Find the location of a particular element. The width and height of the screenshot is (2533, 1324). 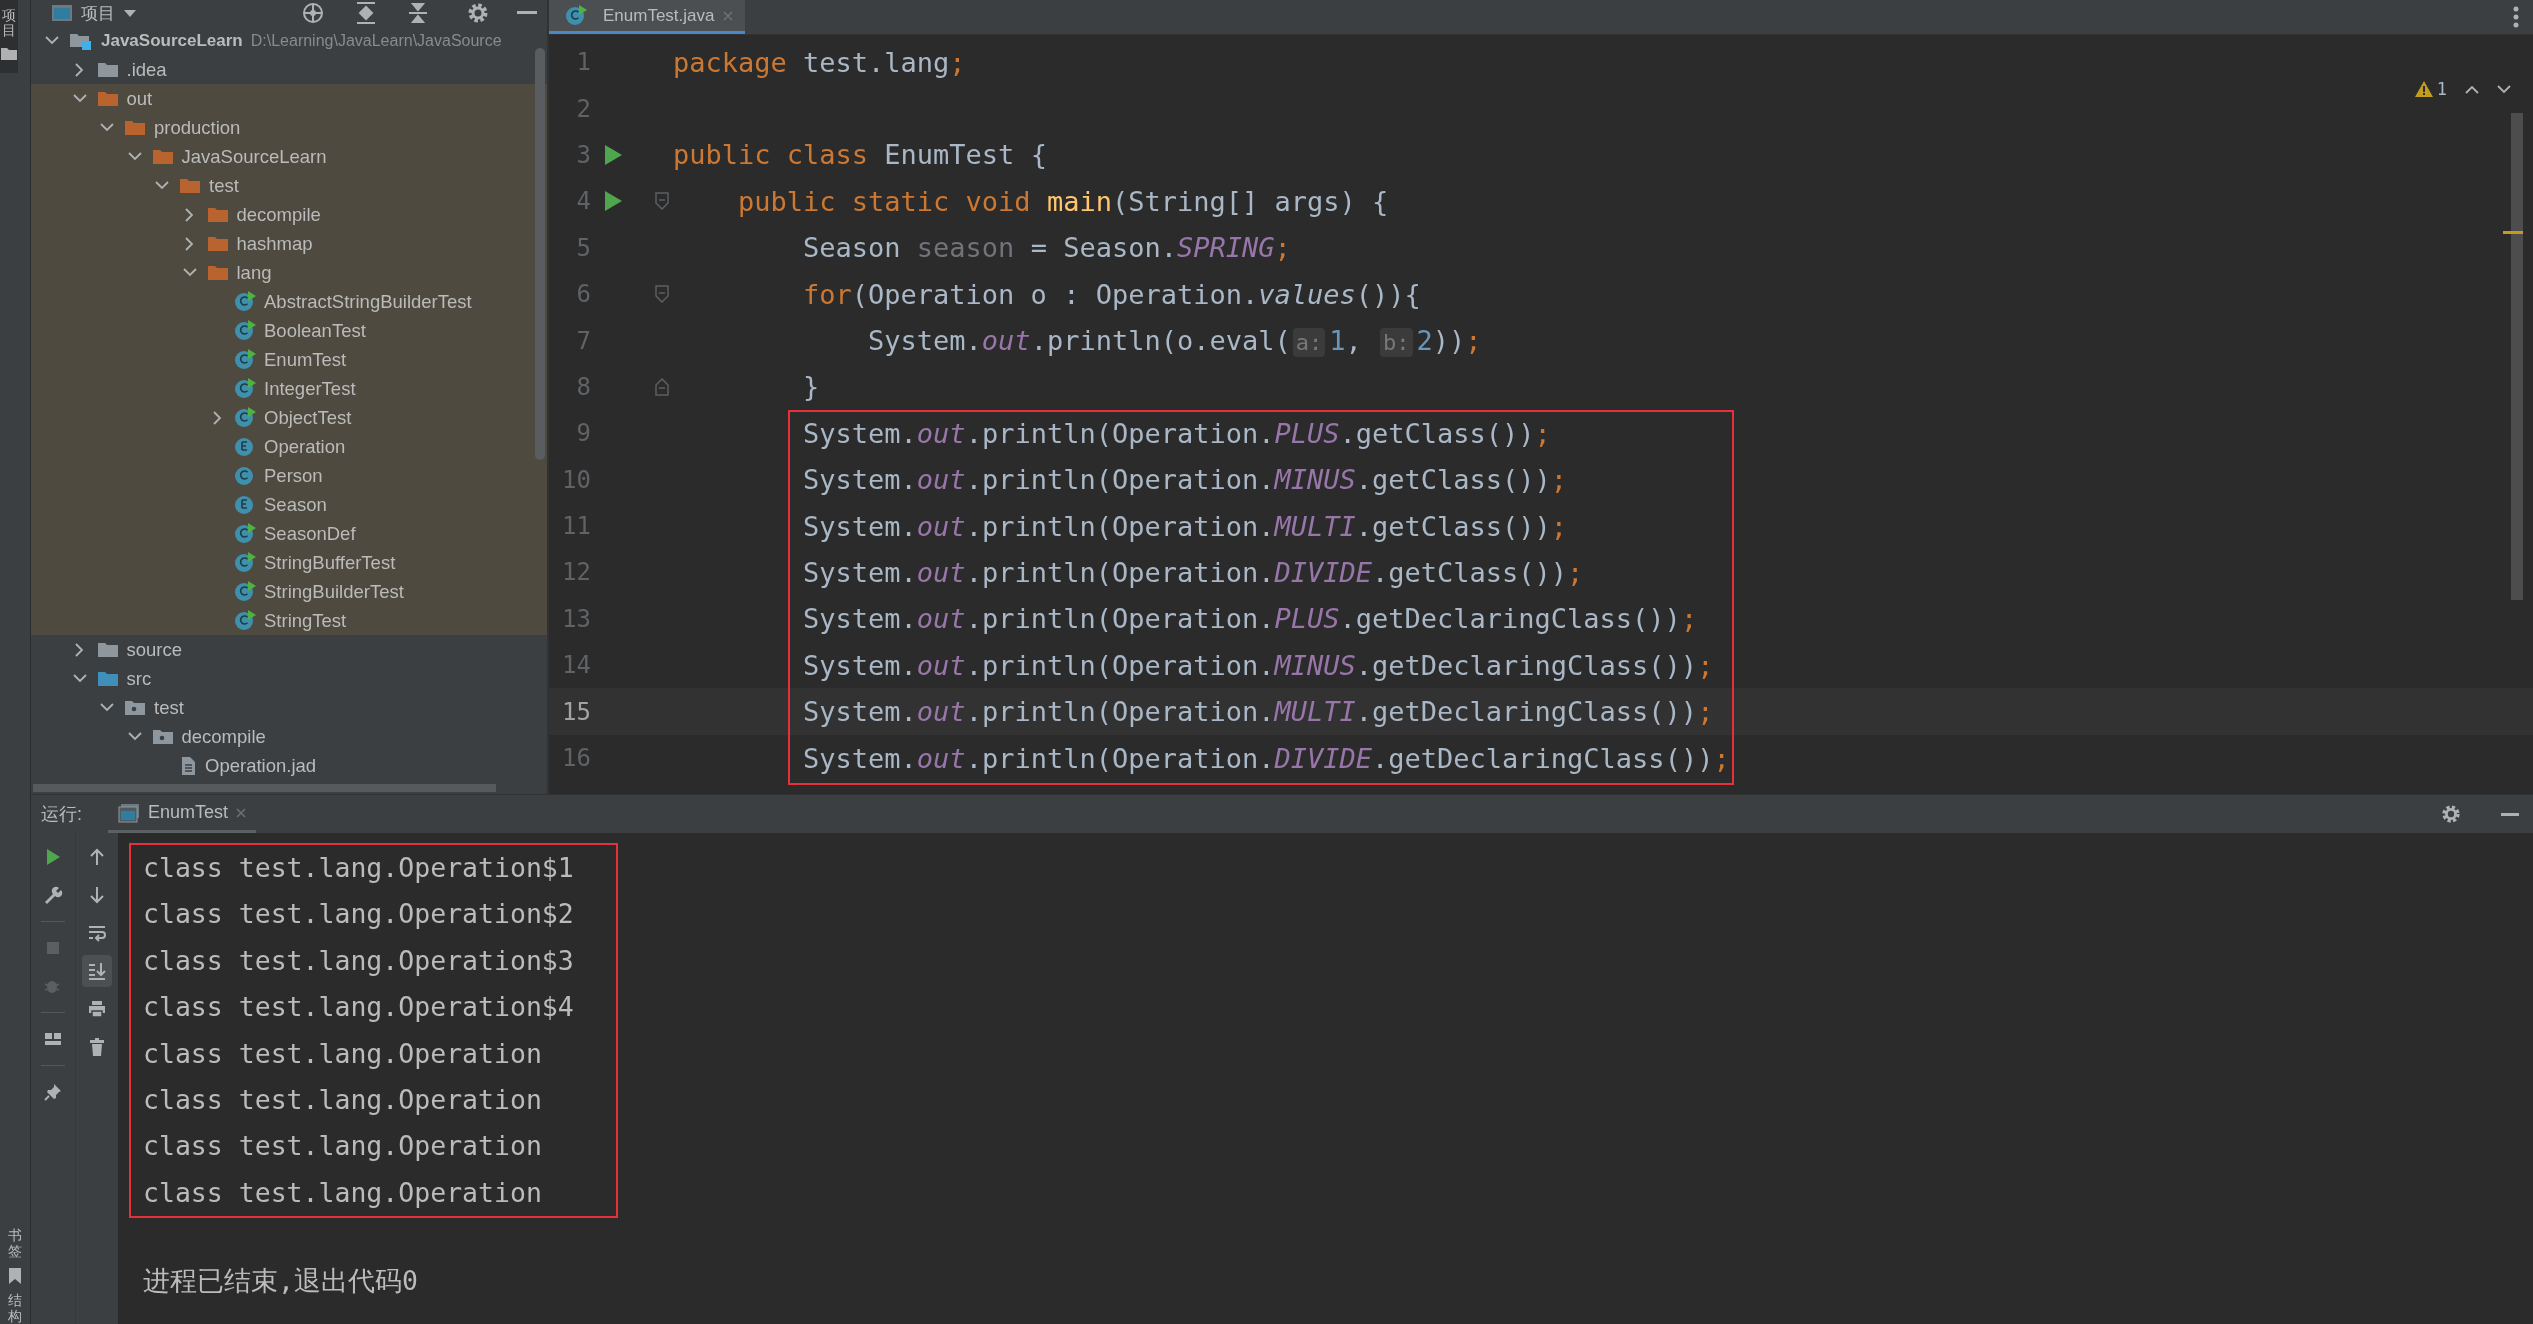

more-icon is located at coordinates (2516, 17).